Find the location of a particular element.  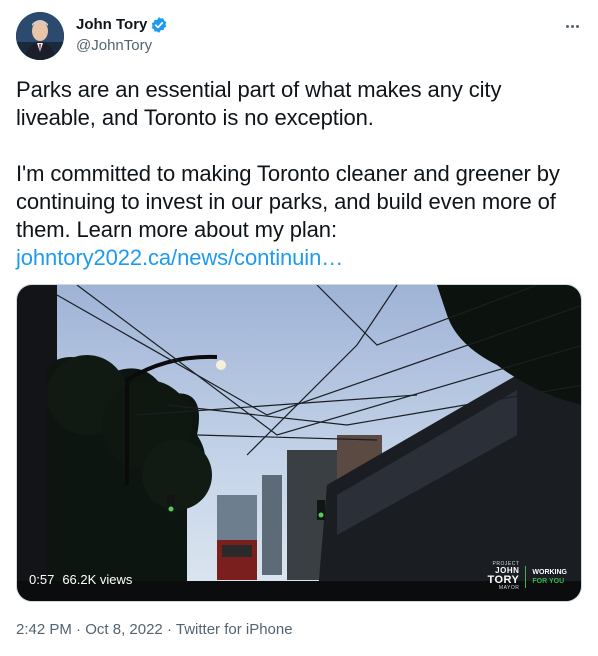

verified-badge-icon is located at coordinates (159, 25).